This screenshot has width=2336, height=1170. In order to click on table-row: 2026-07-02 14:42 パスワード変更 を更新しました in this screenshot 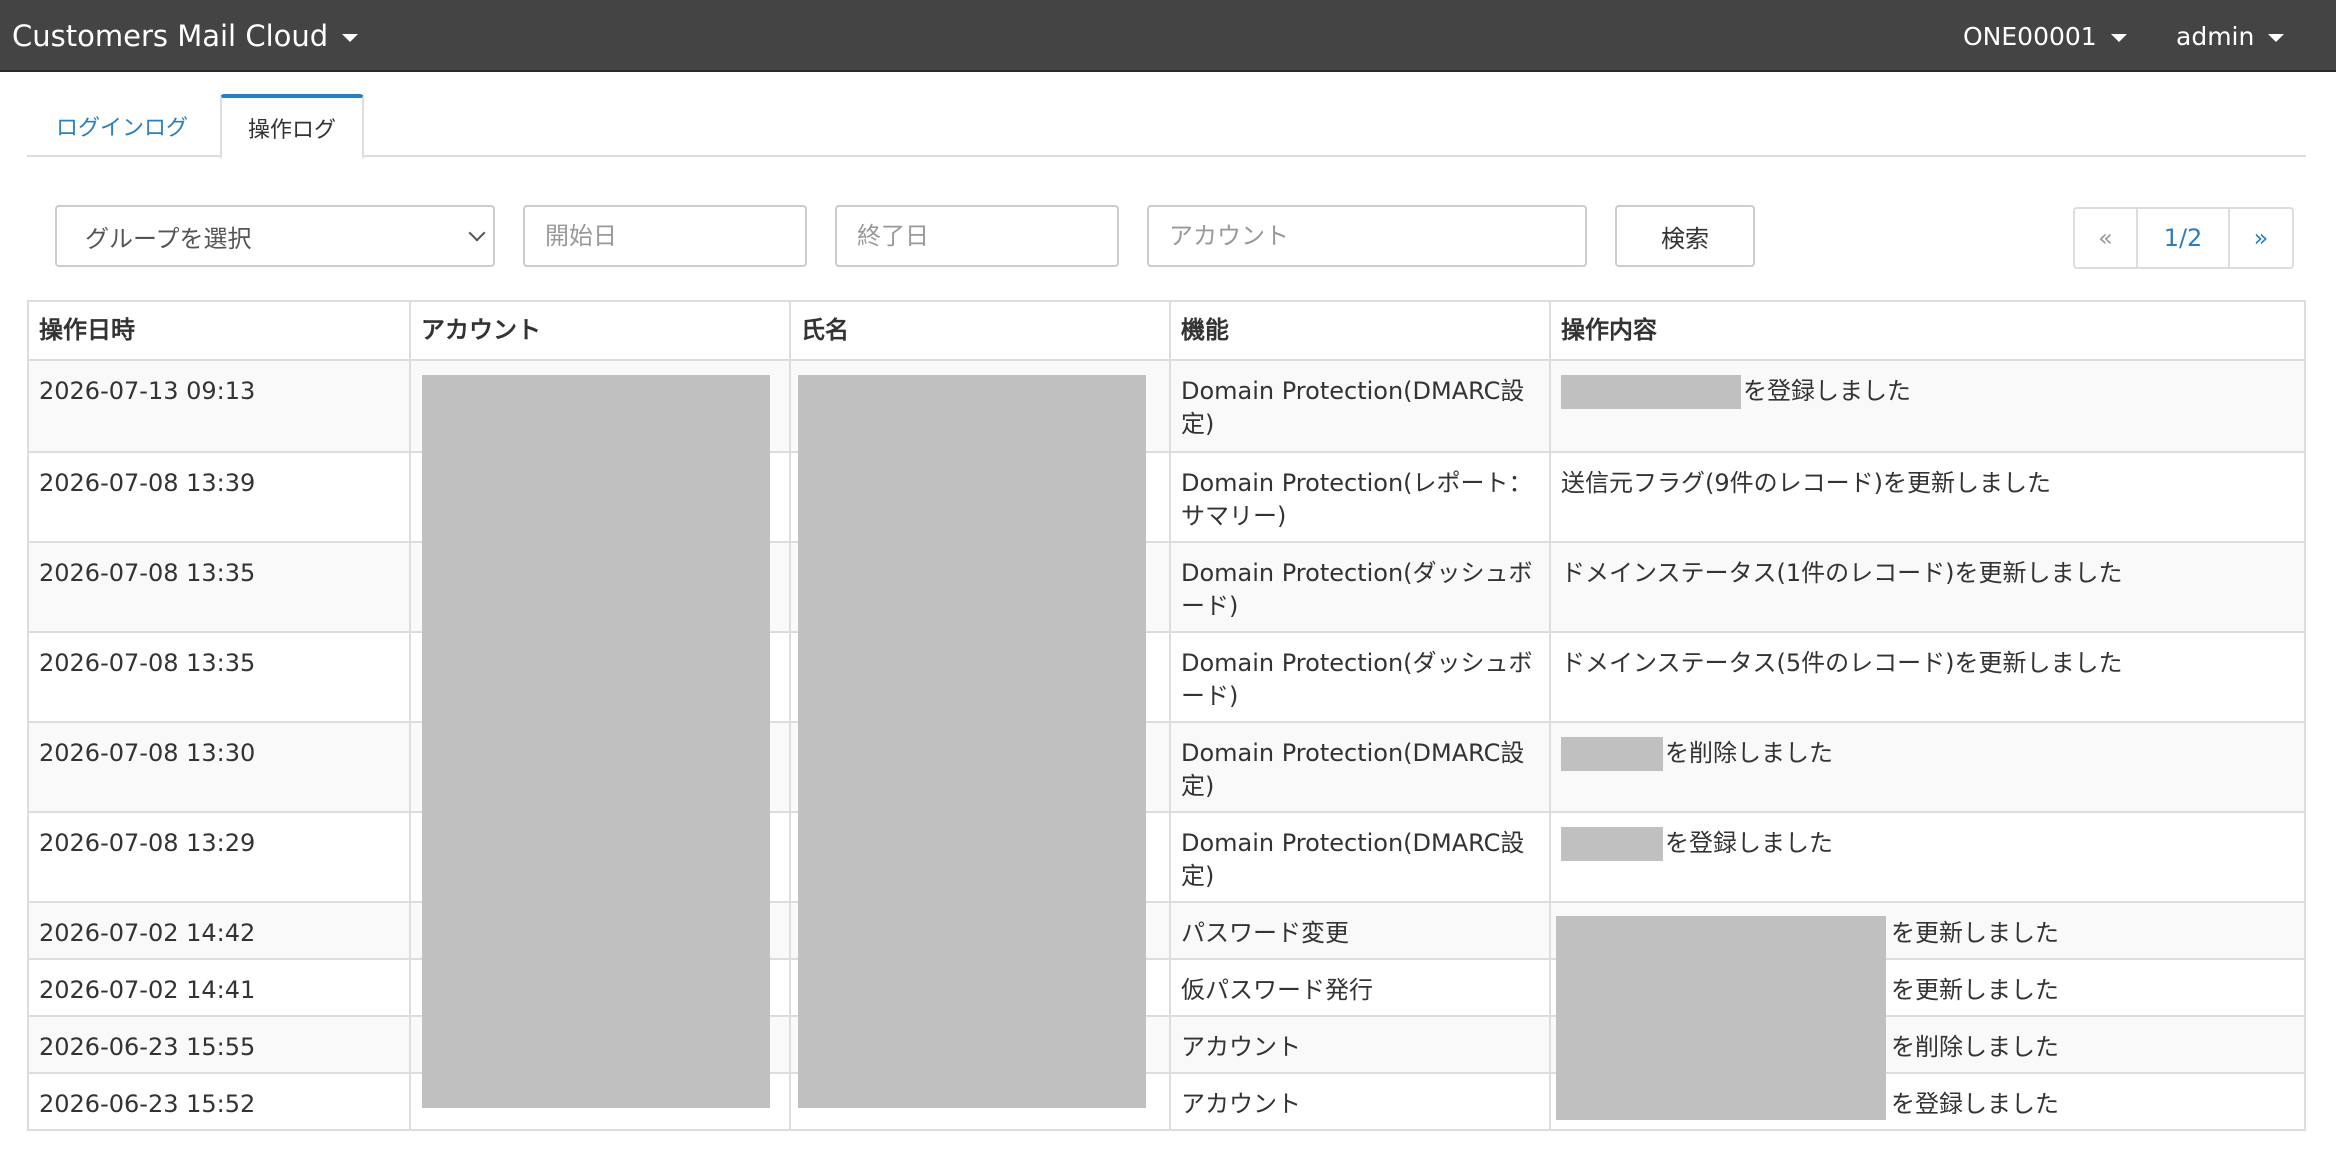, I will do `click(1166, 929)`.